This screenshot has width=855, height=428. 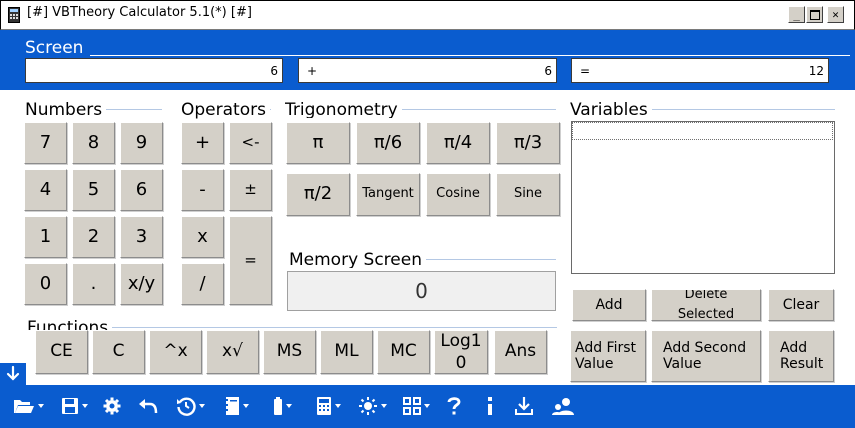 What do you see at coordinates (528, 143) in the screenshot?
I see `pi-over-3-button: π/3` at bounding box center [528, 143].